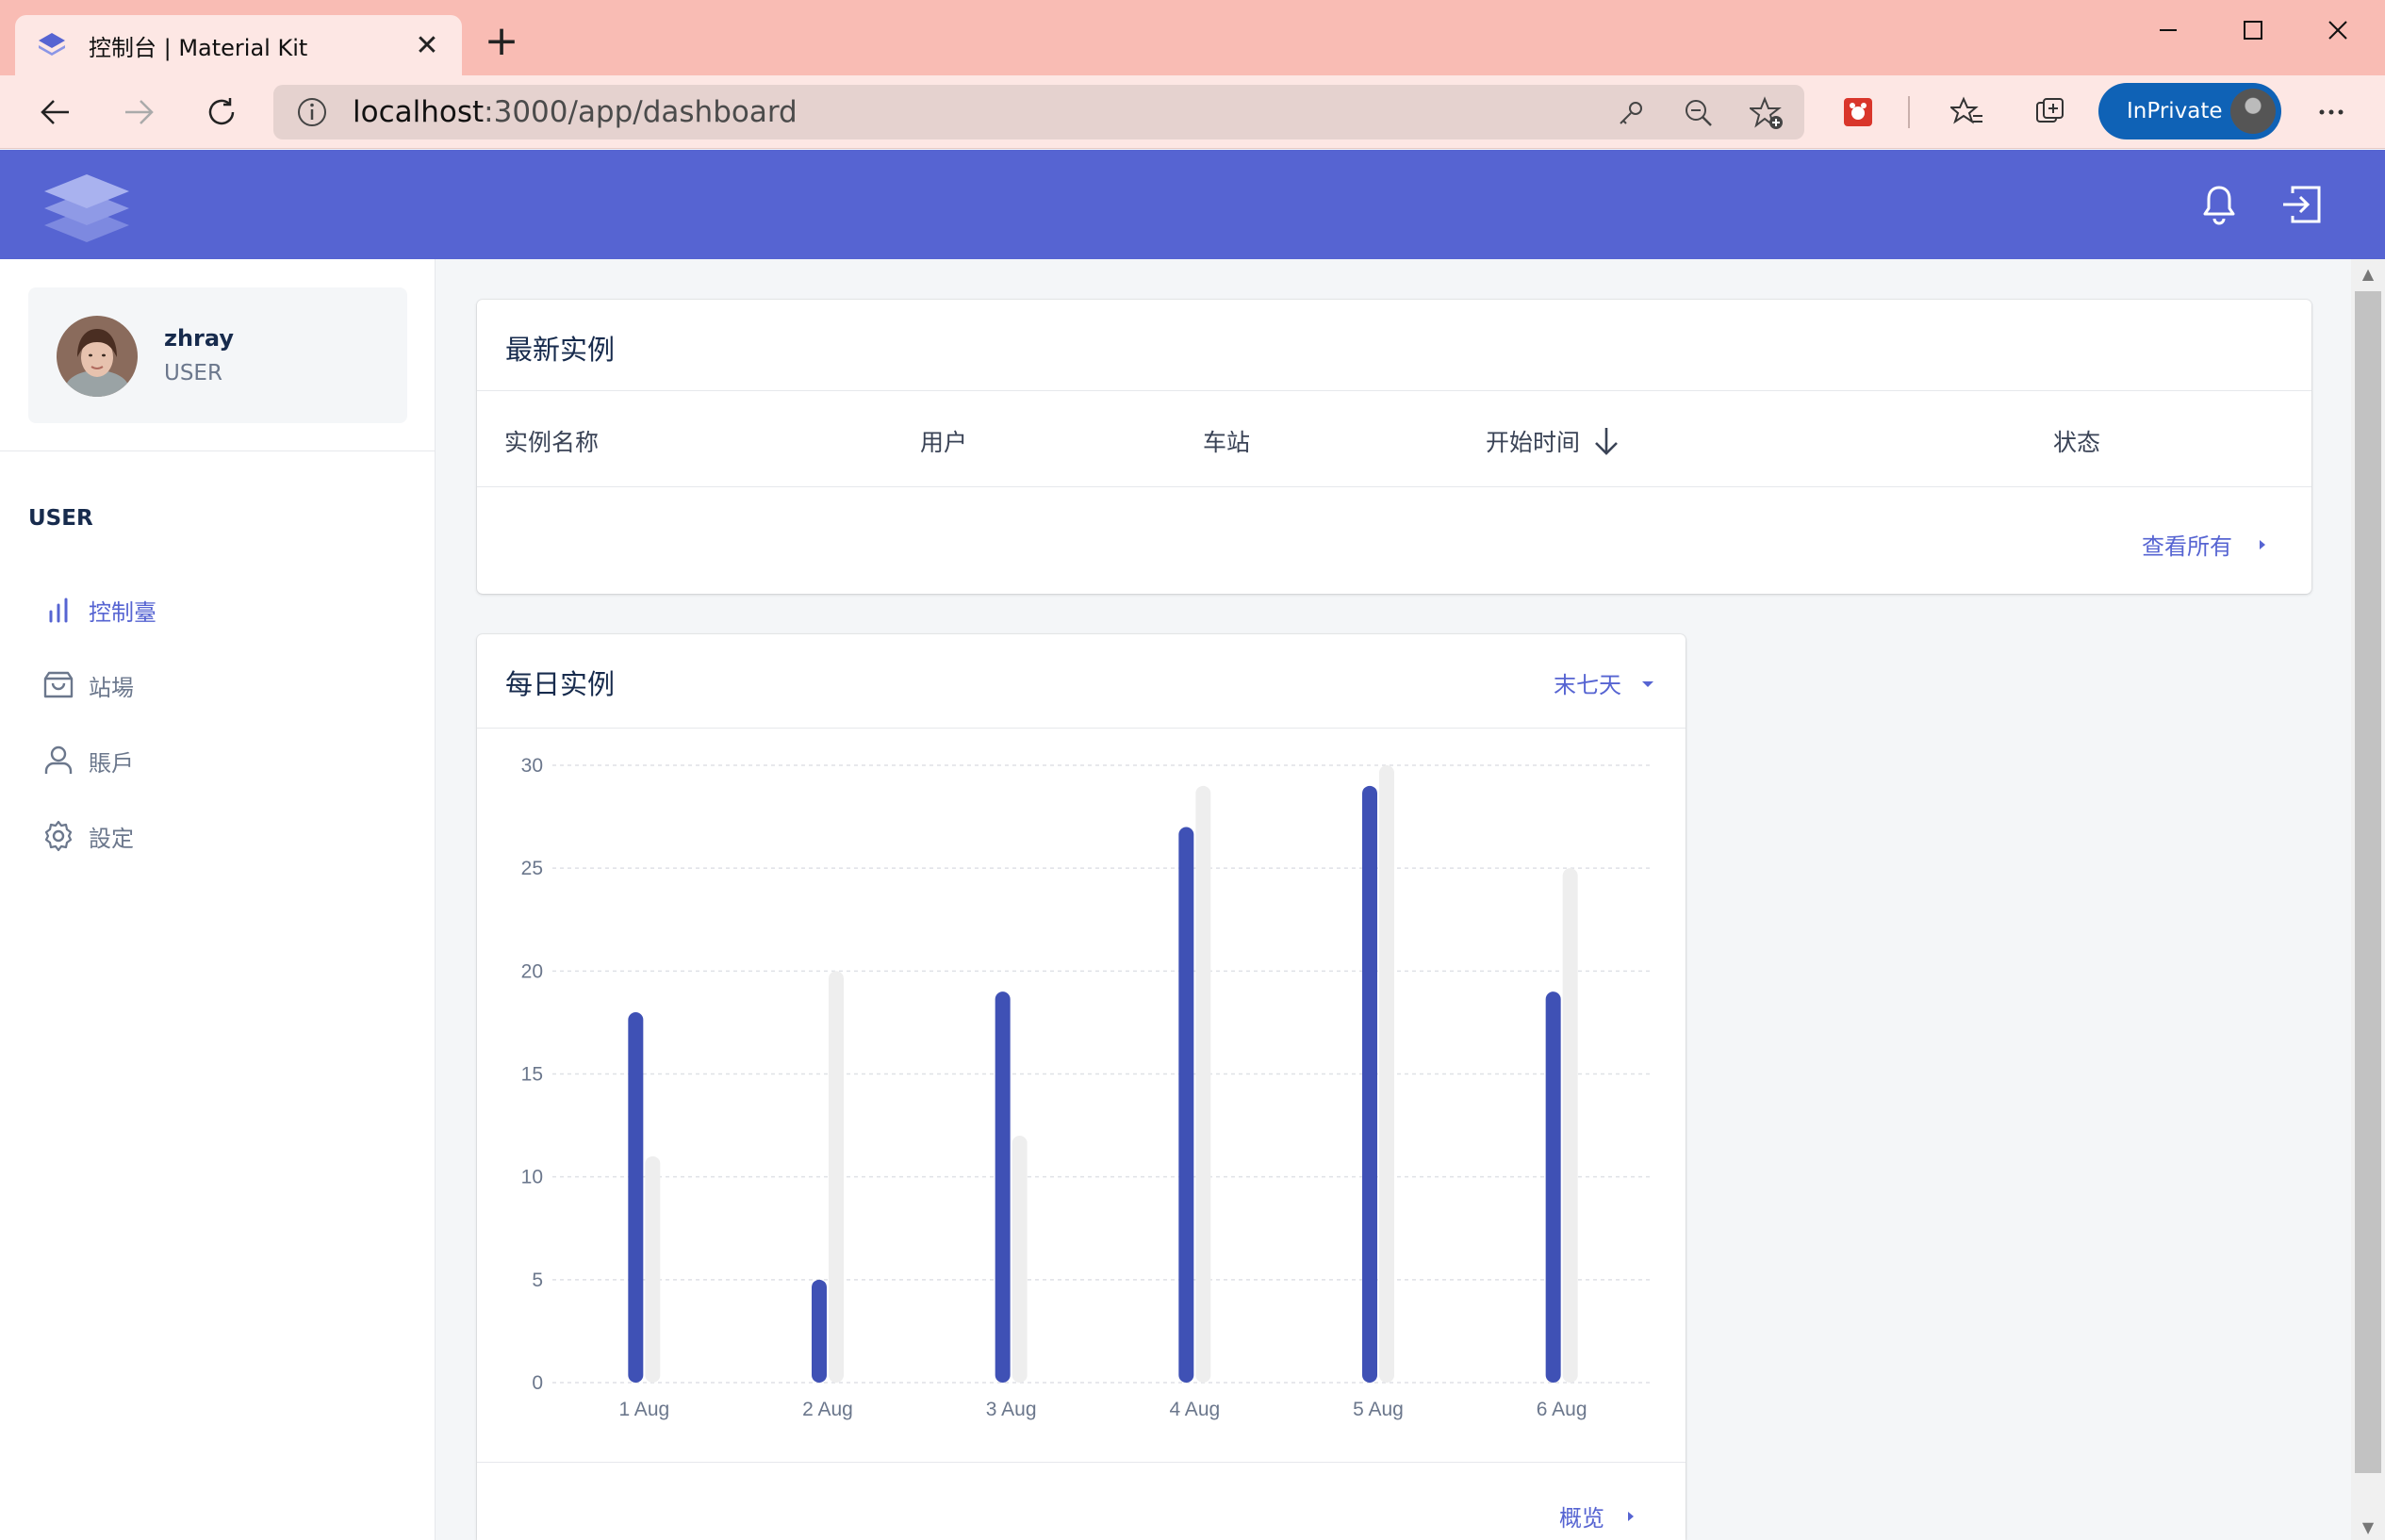 The image size is (2385, 1540). Describe the element at coordinates (87, 685) in the screenshot. I see `sidebar-item-stations: 站場` at that location.